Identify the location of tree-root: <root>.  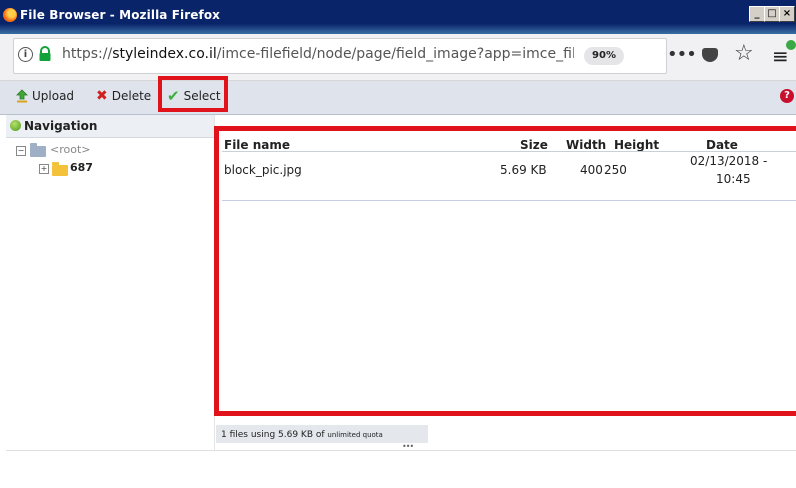
(70, 149).